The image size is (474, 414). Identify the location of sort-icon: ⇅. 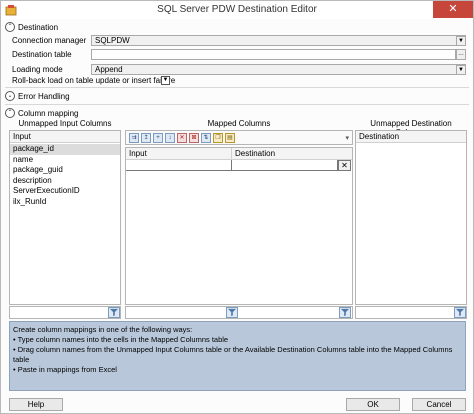
(206, 137).